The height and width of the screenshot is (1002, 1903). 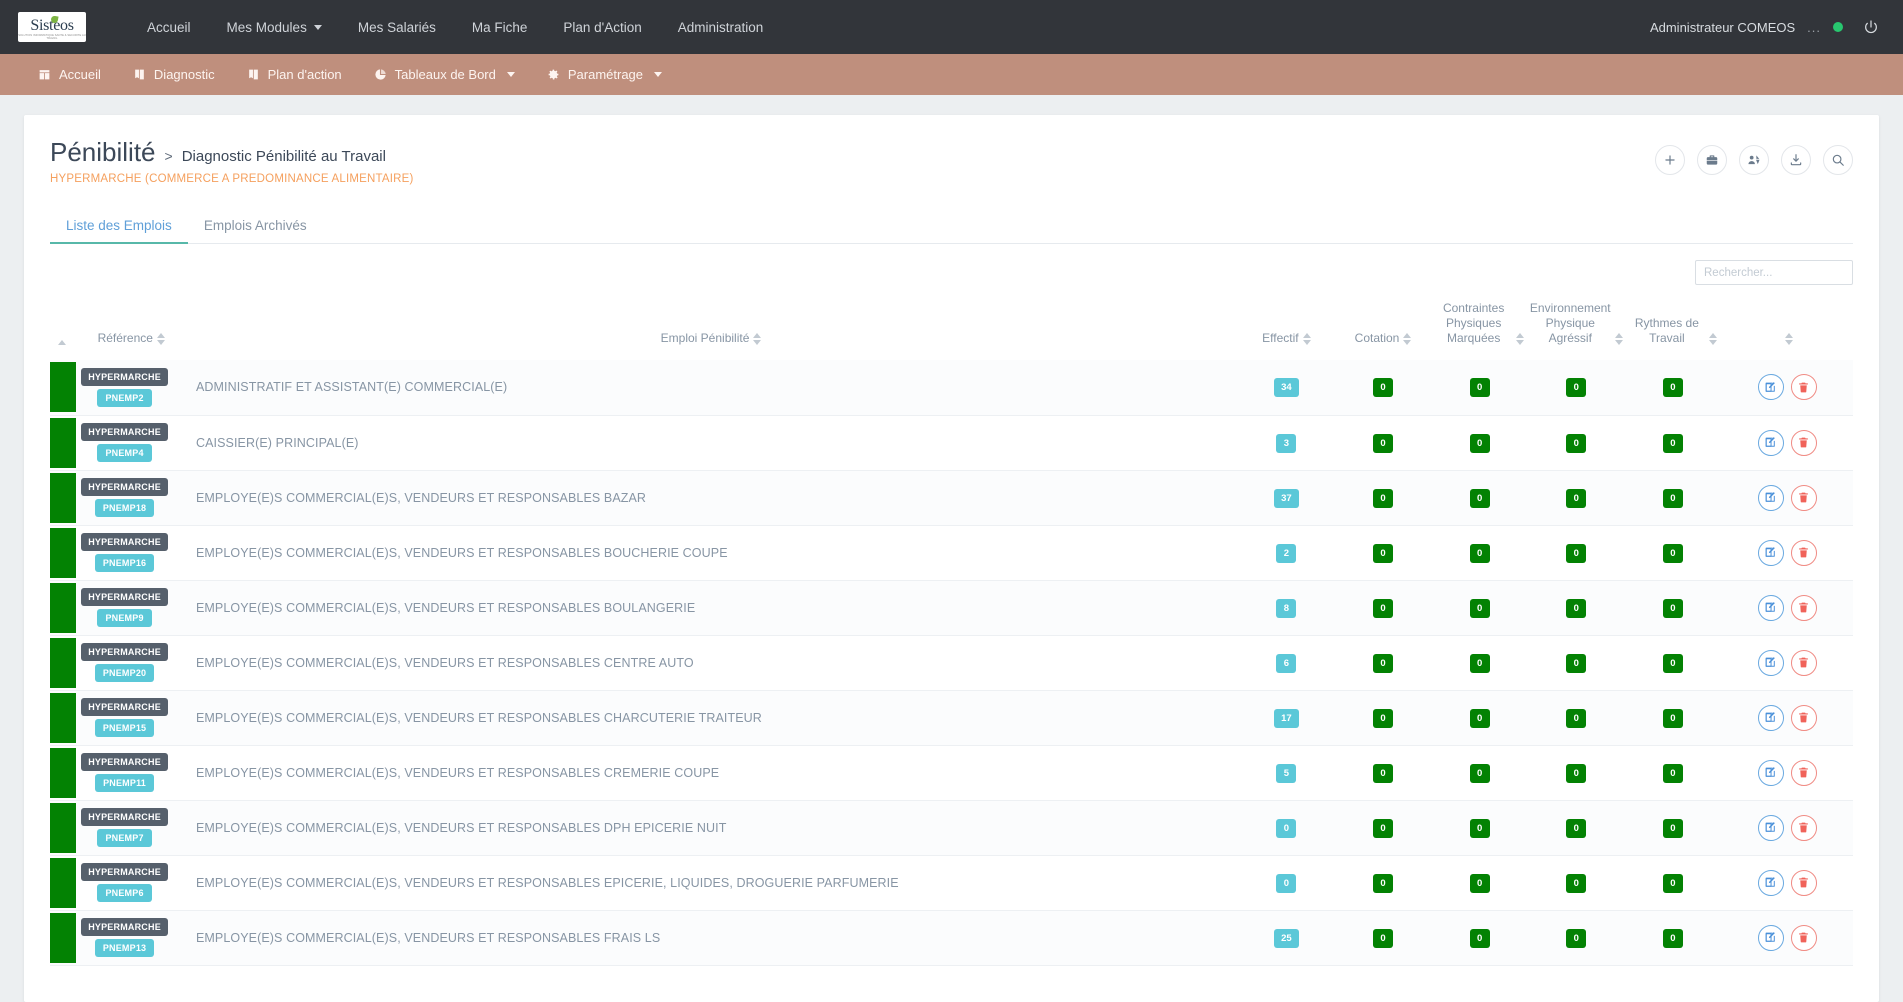 I want to click on search-button, so click(x=1838, y=160).